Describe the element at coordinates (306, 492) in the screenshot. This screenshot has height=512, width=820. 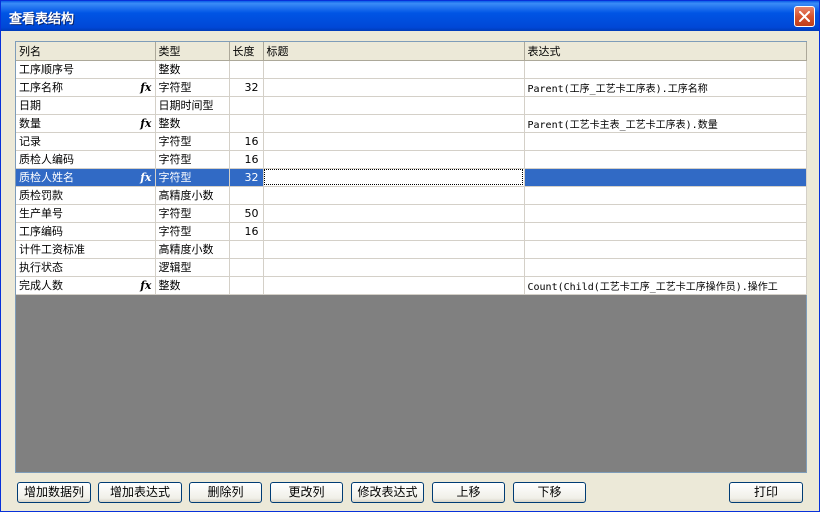
I see `change-column-button: 更改列` at that location.